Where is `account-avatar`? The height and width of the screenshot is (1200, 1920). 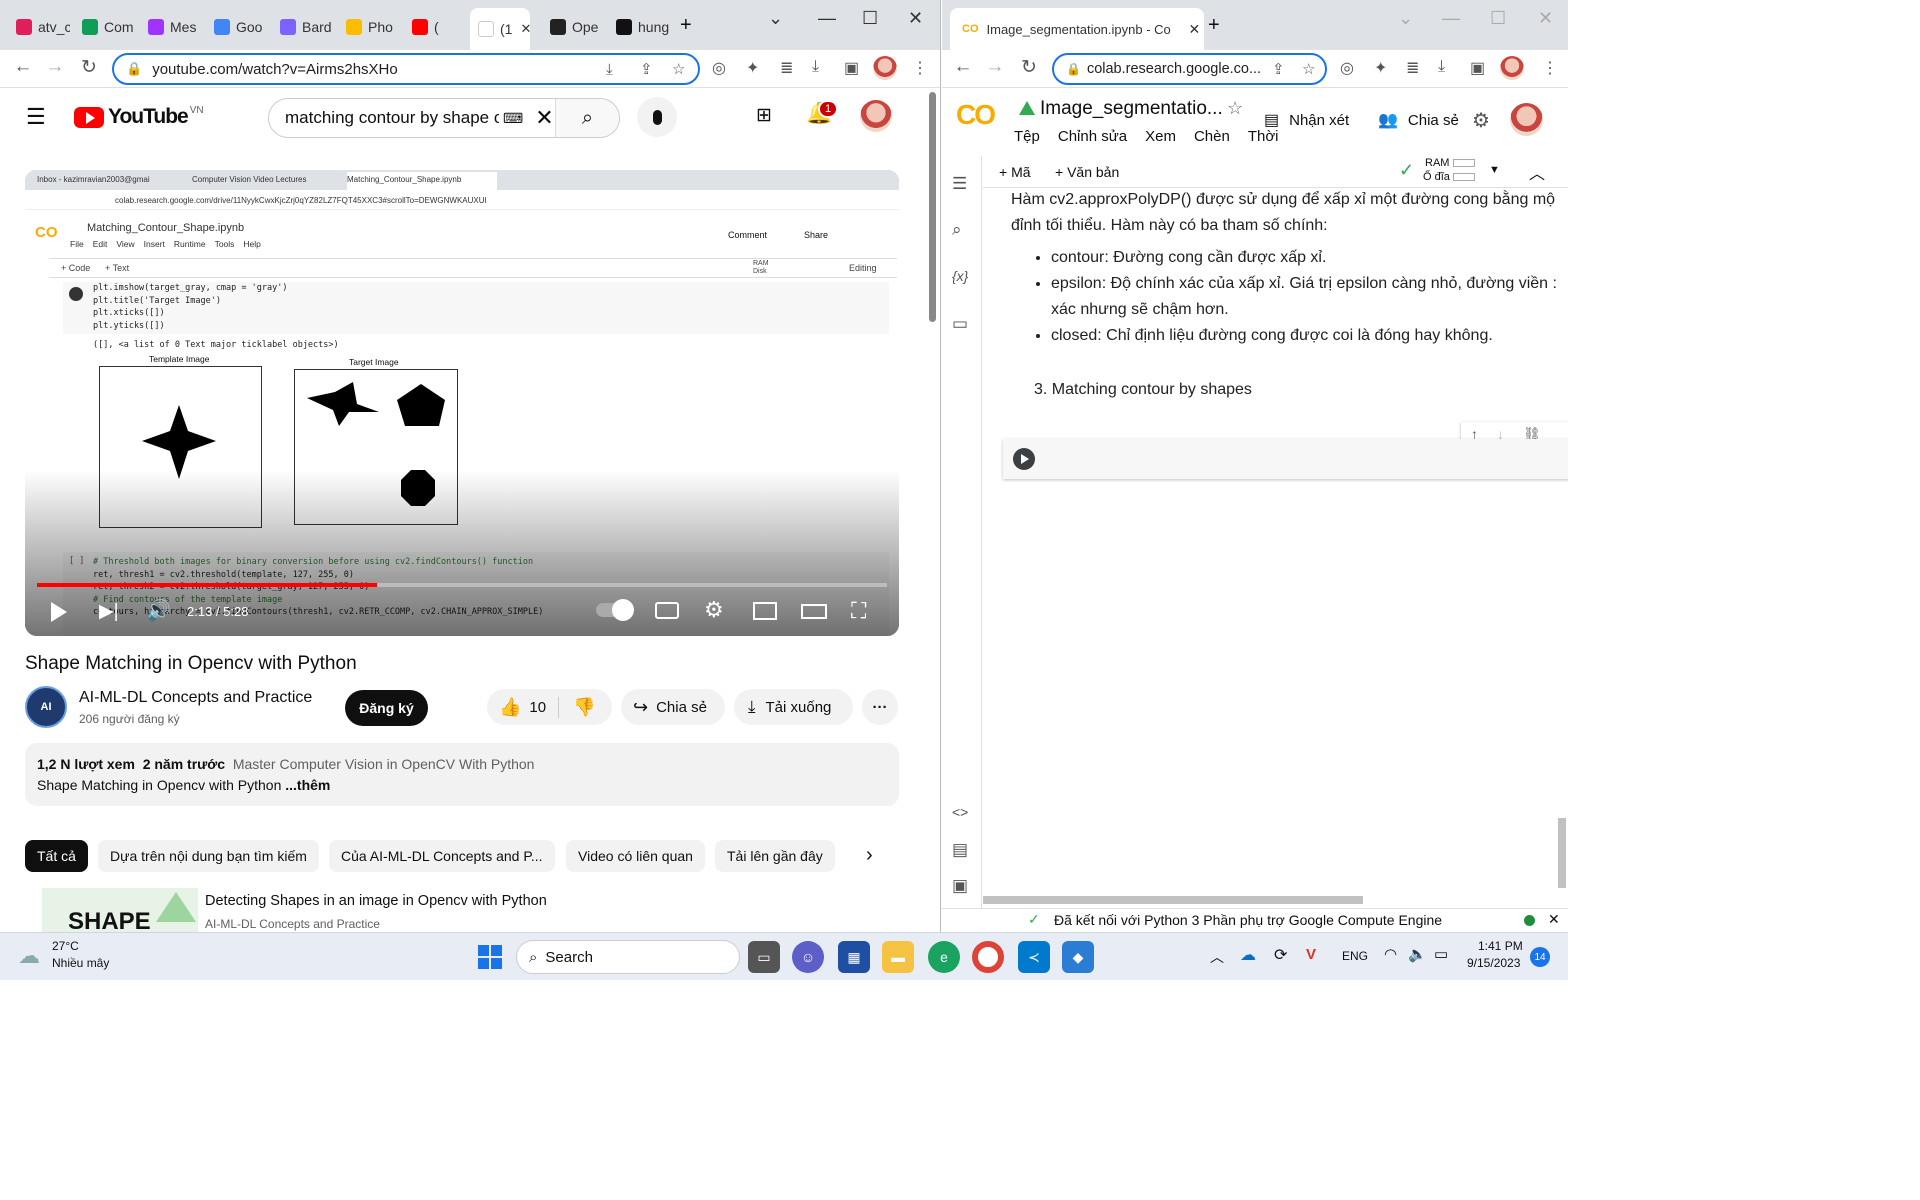
account-avatar is located at coordinates (876, 116).